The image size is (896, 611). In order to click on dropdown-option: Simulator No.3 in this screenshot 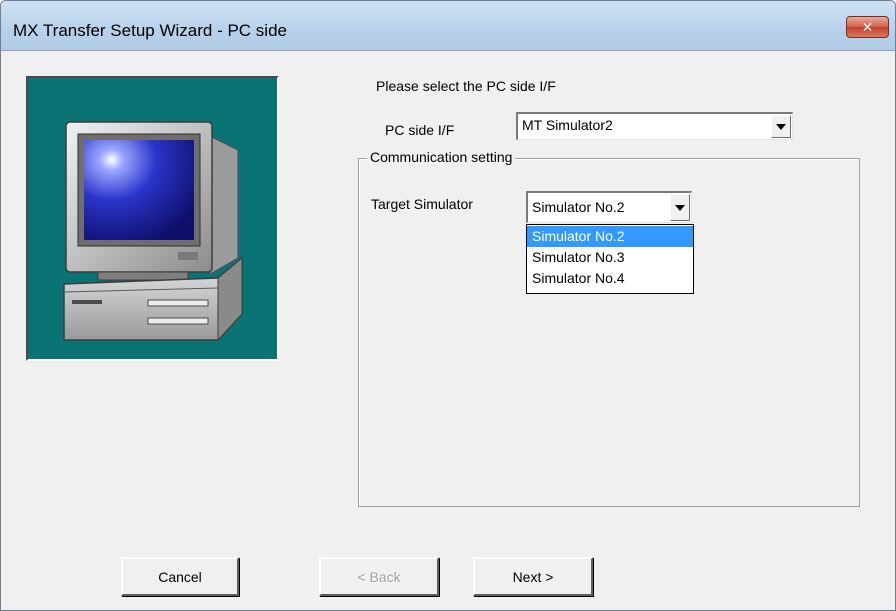, I will do `click(610, 257)`.